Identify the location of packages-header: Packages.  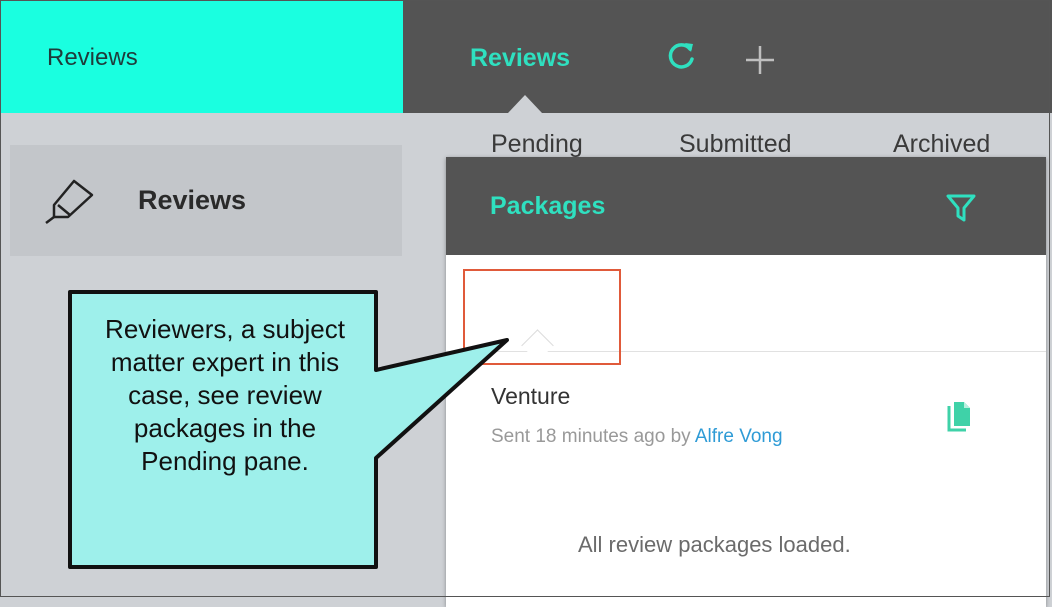
(746, 206).